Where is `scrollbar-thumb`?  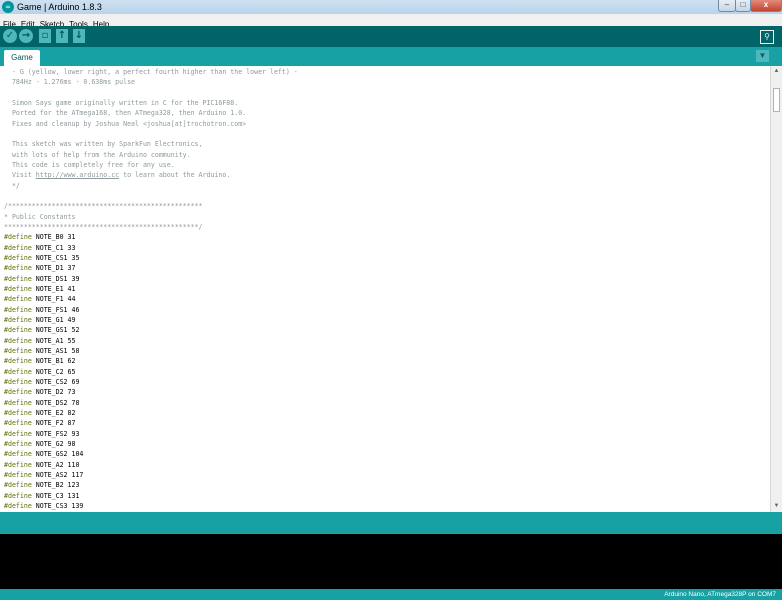
scrollbar-thumb is located at coordinates (776, 100).